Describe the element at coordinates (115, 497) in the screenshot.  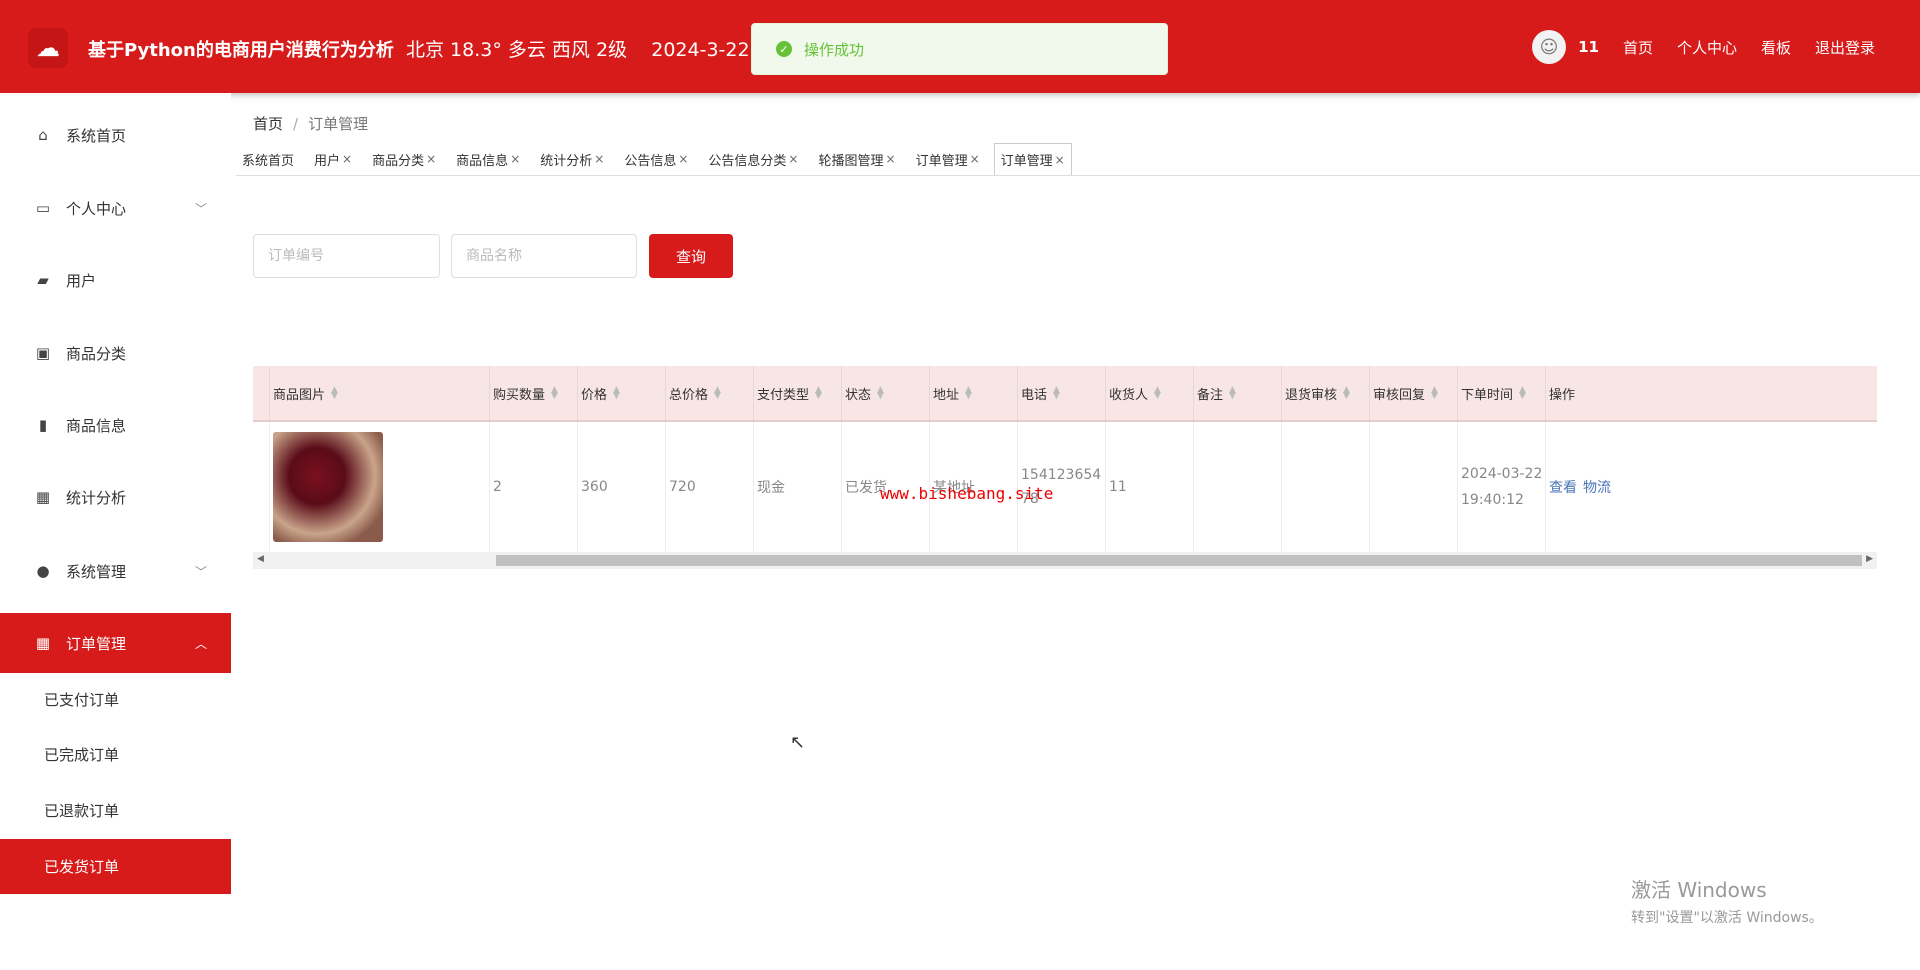
I see `sidebar-item-stats: ▦ 统计分析` at that location.